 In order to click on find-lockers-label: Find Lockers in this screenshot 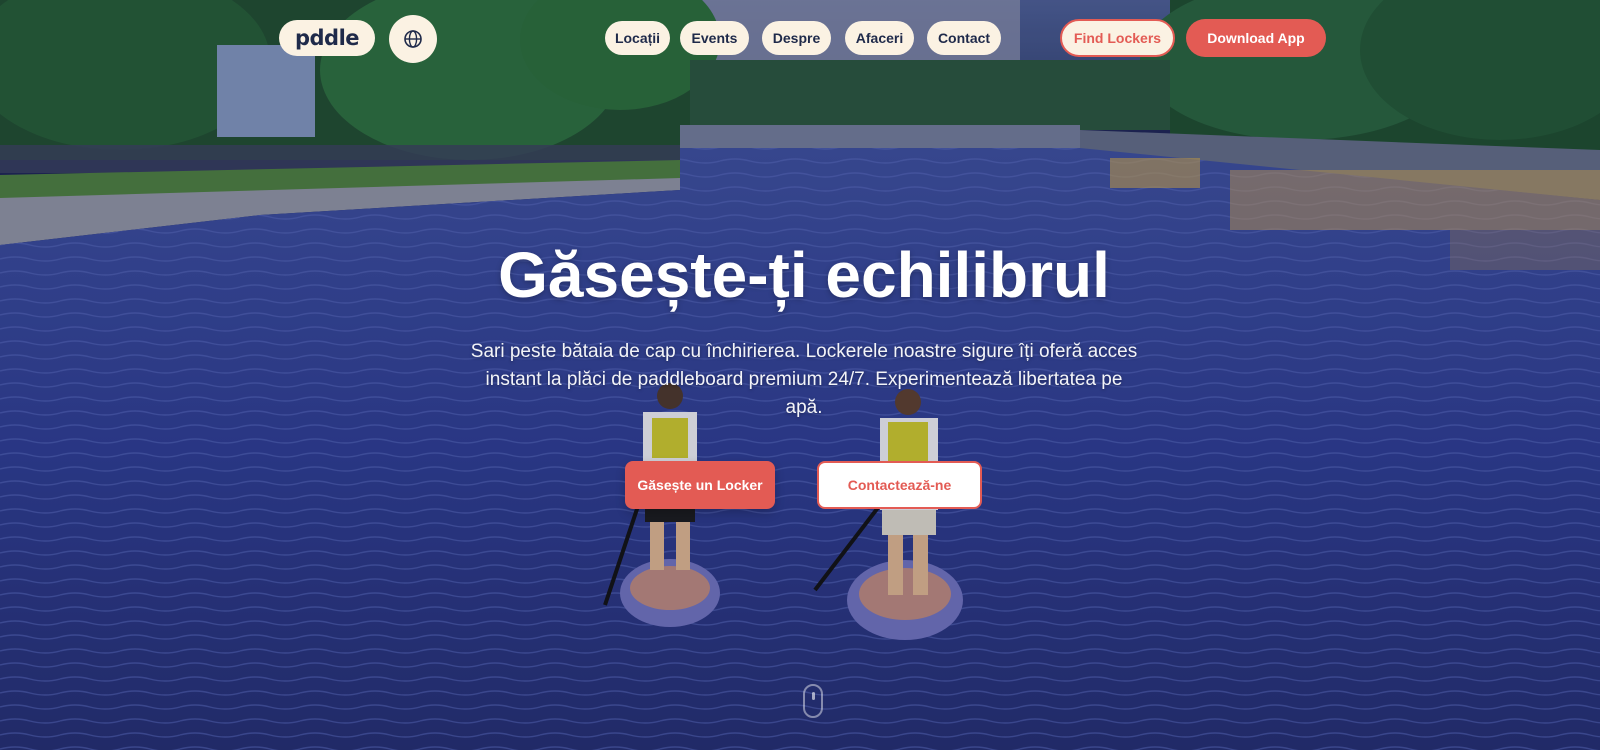, I will do `click(1117, 38)`.